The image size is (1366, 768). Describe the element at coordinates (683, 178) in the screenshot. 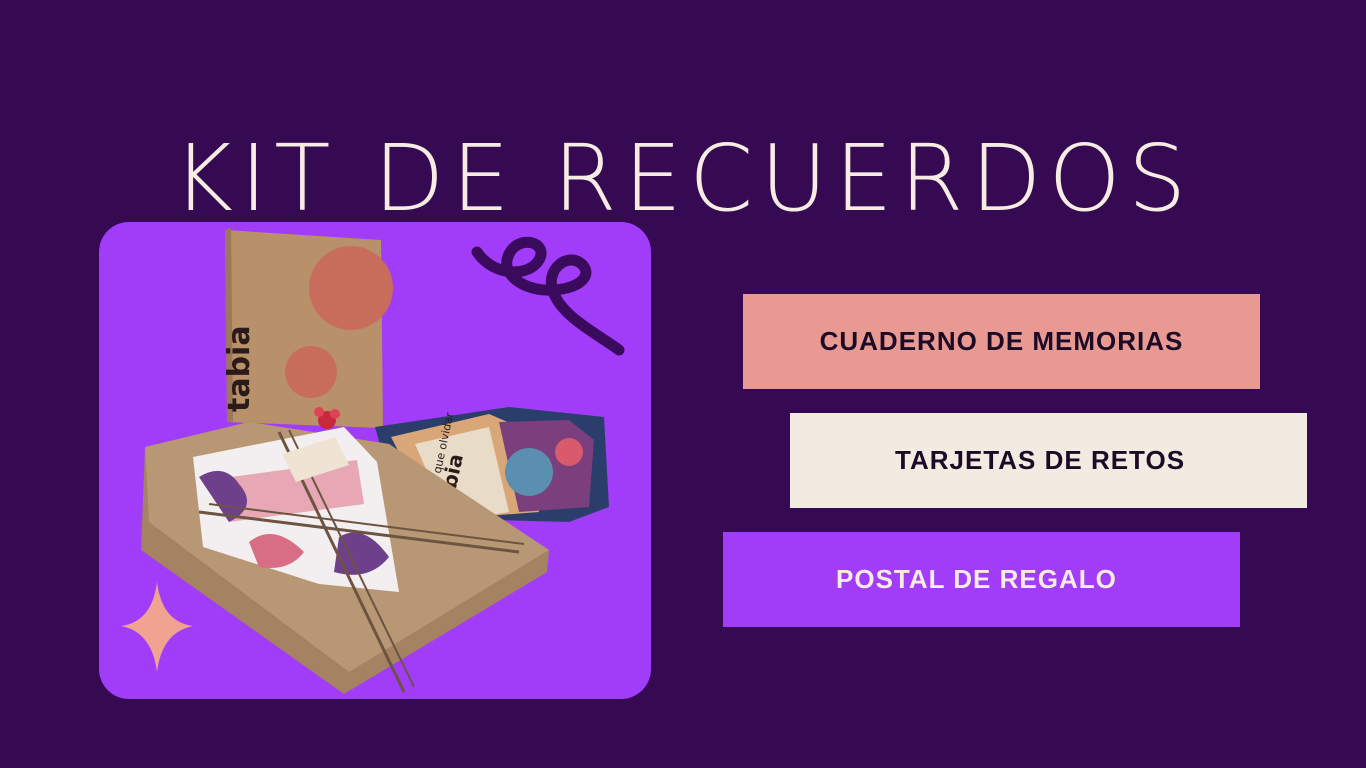

I see `page-title: KIT DE RECUERDOS` at that location.